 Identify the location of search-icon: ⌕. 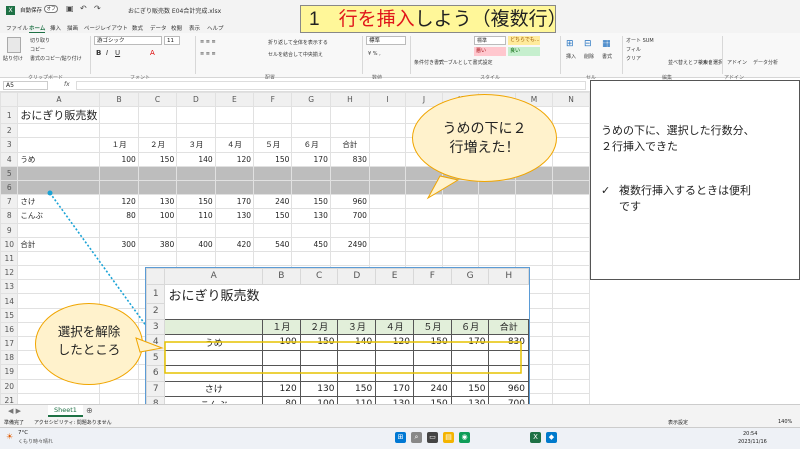
(416, 437).